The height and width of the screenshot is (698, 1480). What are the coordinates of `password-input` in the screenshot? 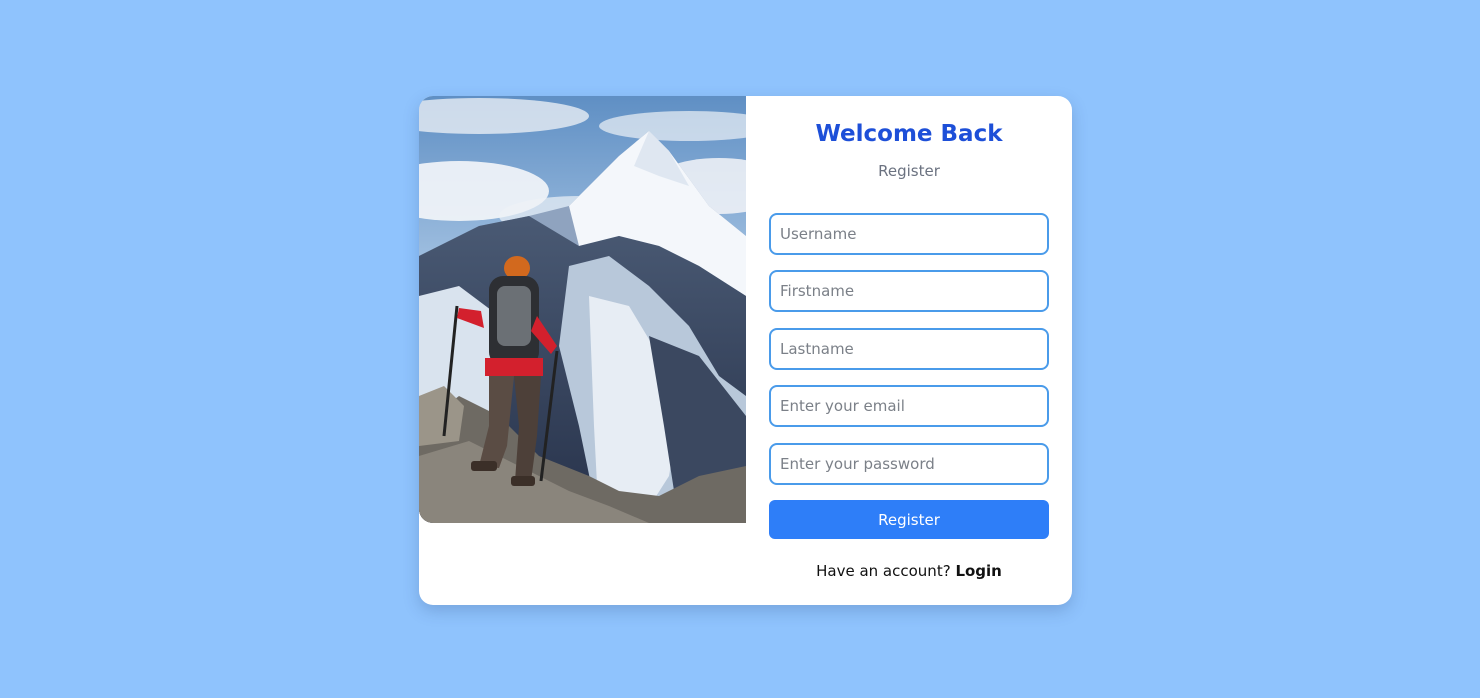 It's located at (909, 464).